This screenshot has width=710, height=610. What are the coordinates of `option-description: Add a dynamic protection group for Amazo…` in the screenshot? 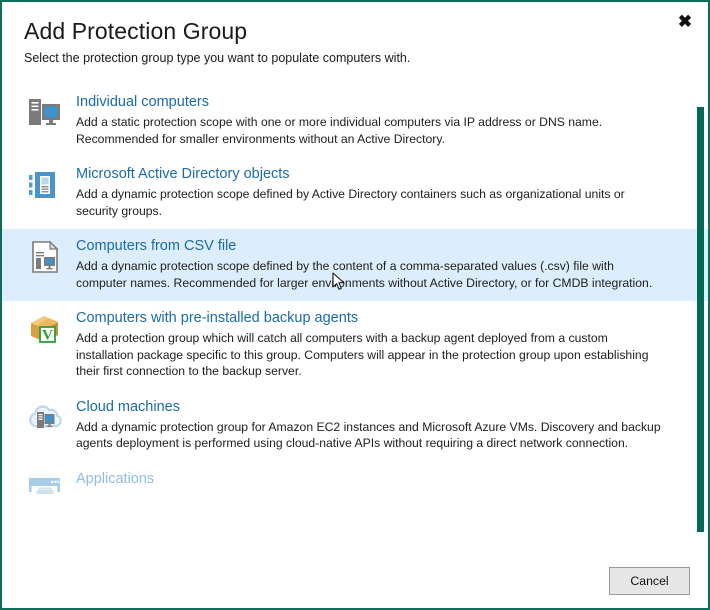 It's located at (368, 435).